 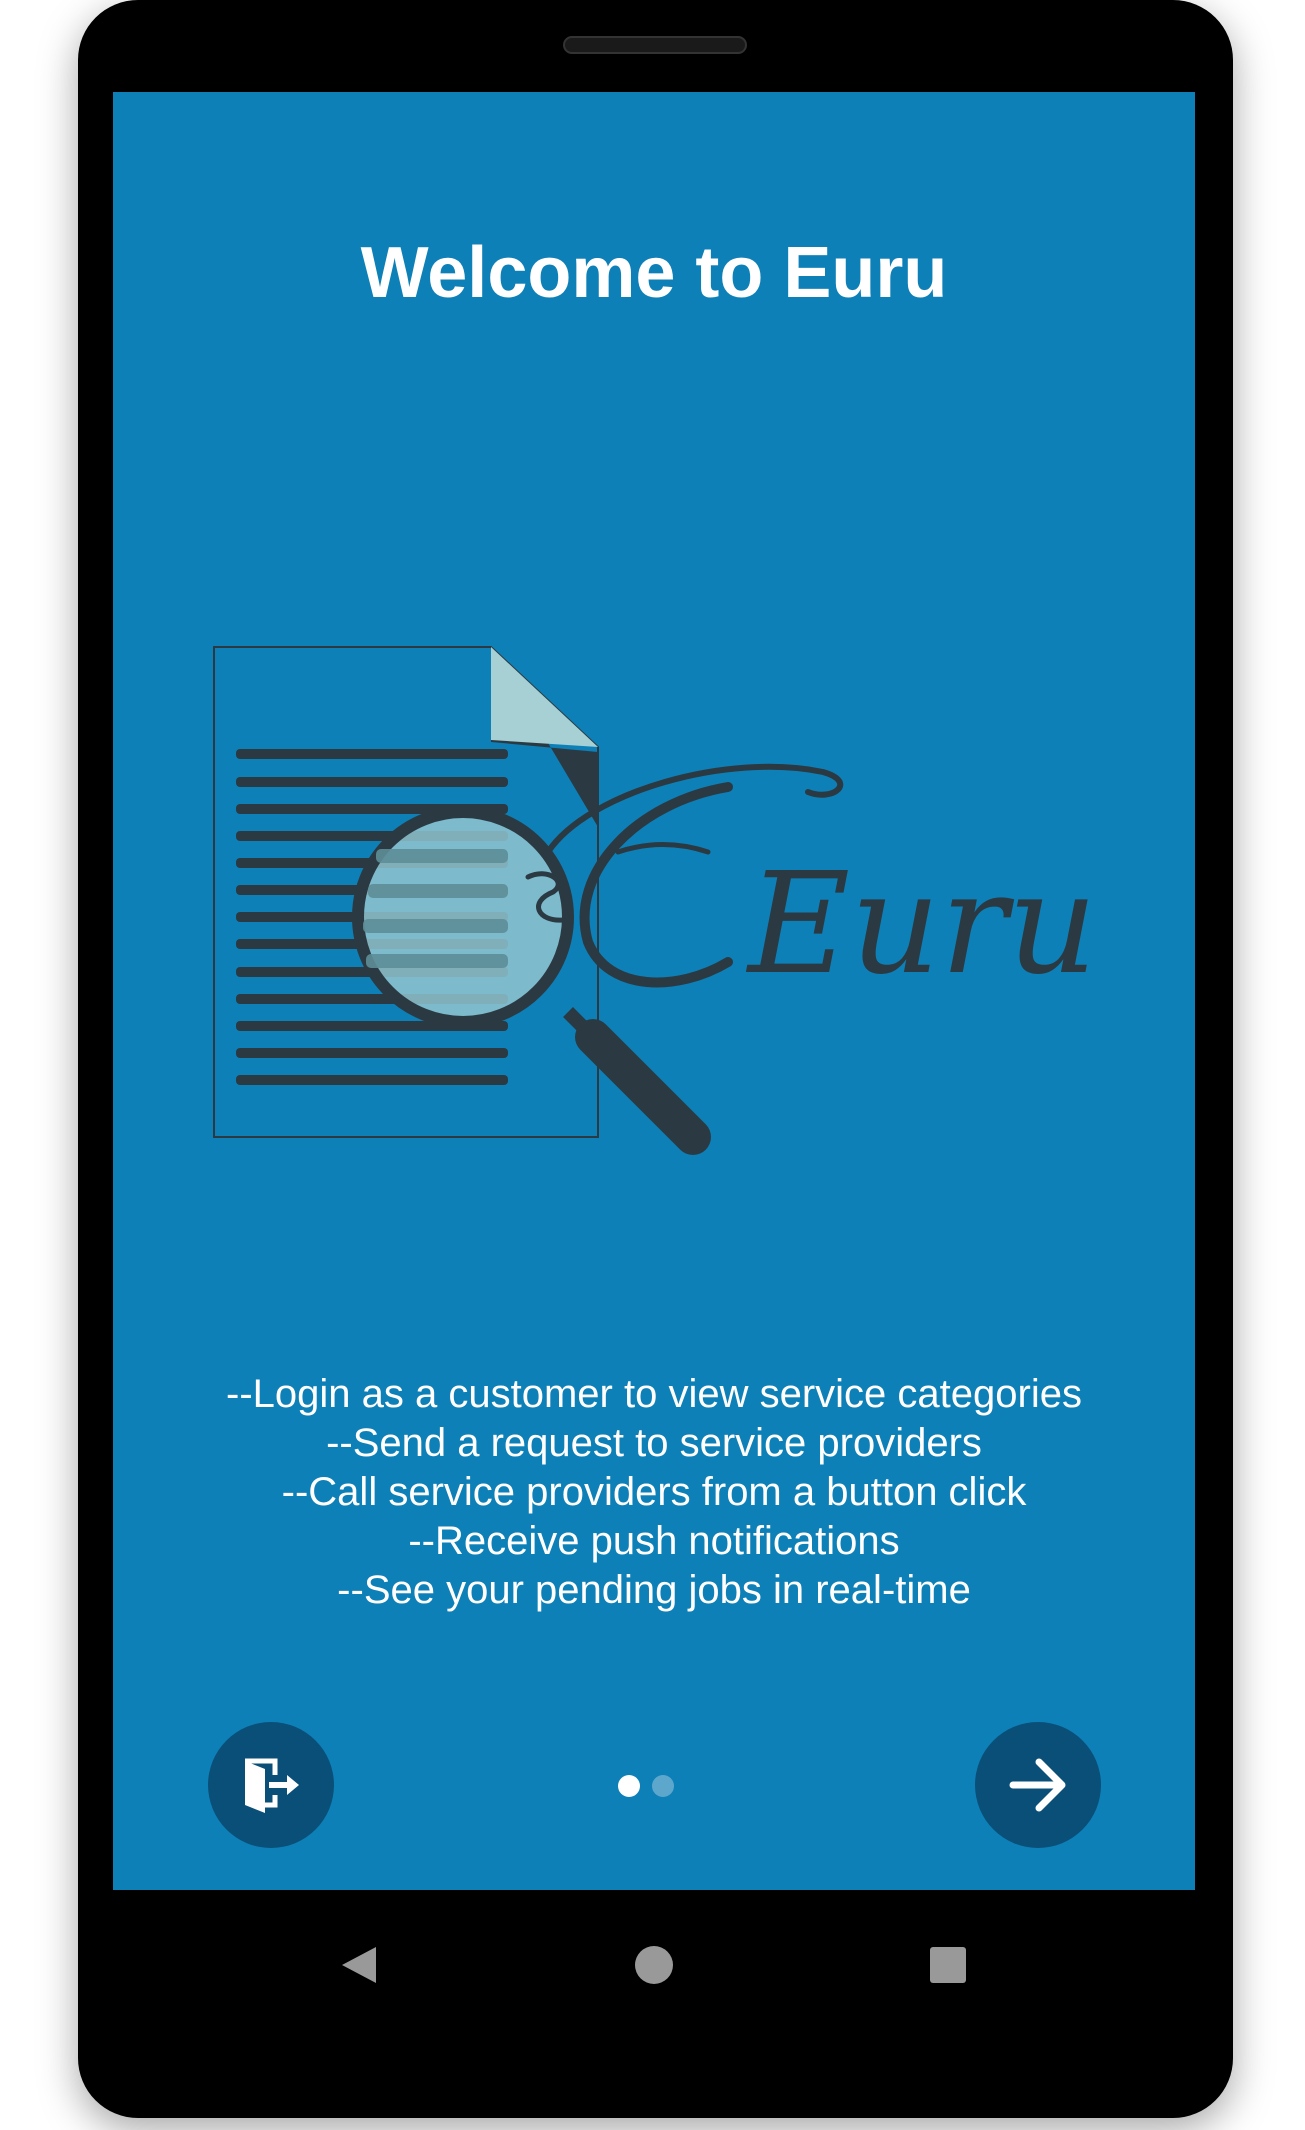 What do you see at coordinates (646, 1786) in the screenshot?
I see `page-indicator` at bounding box center [646, 1786].